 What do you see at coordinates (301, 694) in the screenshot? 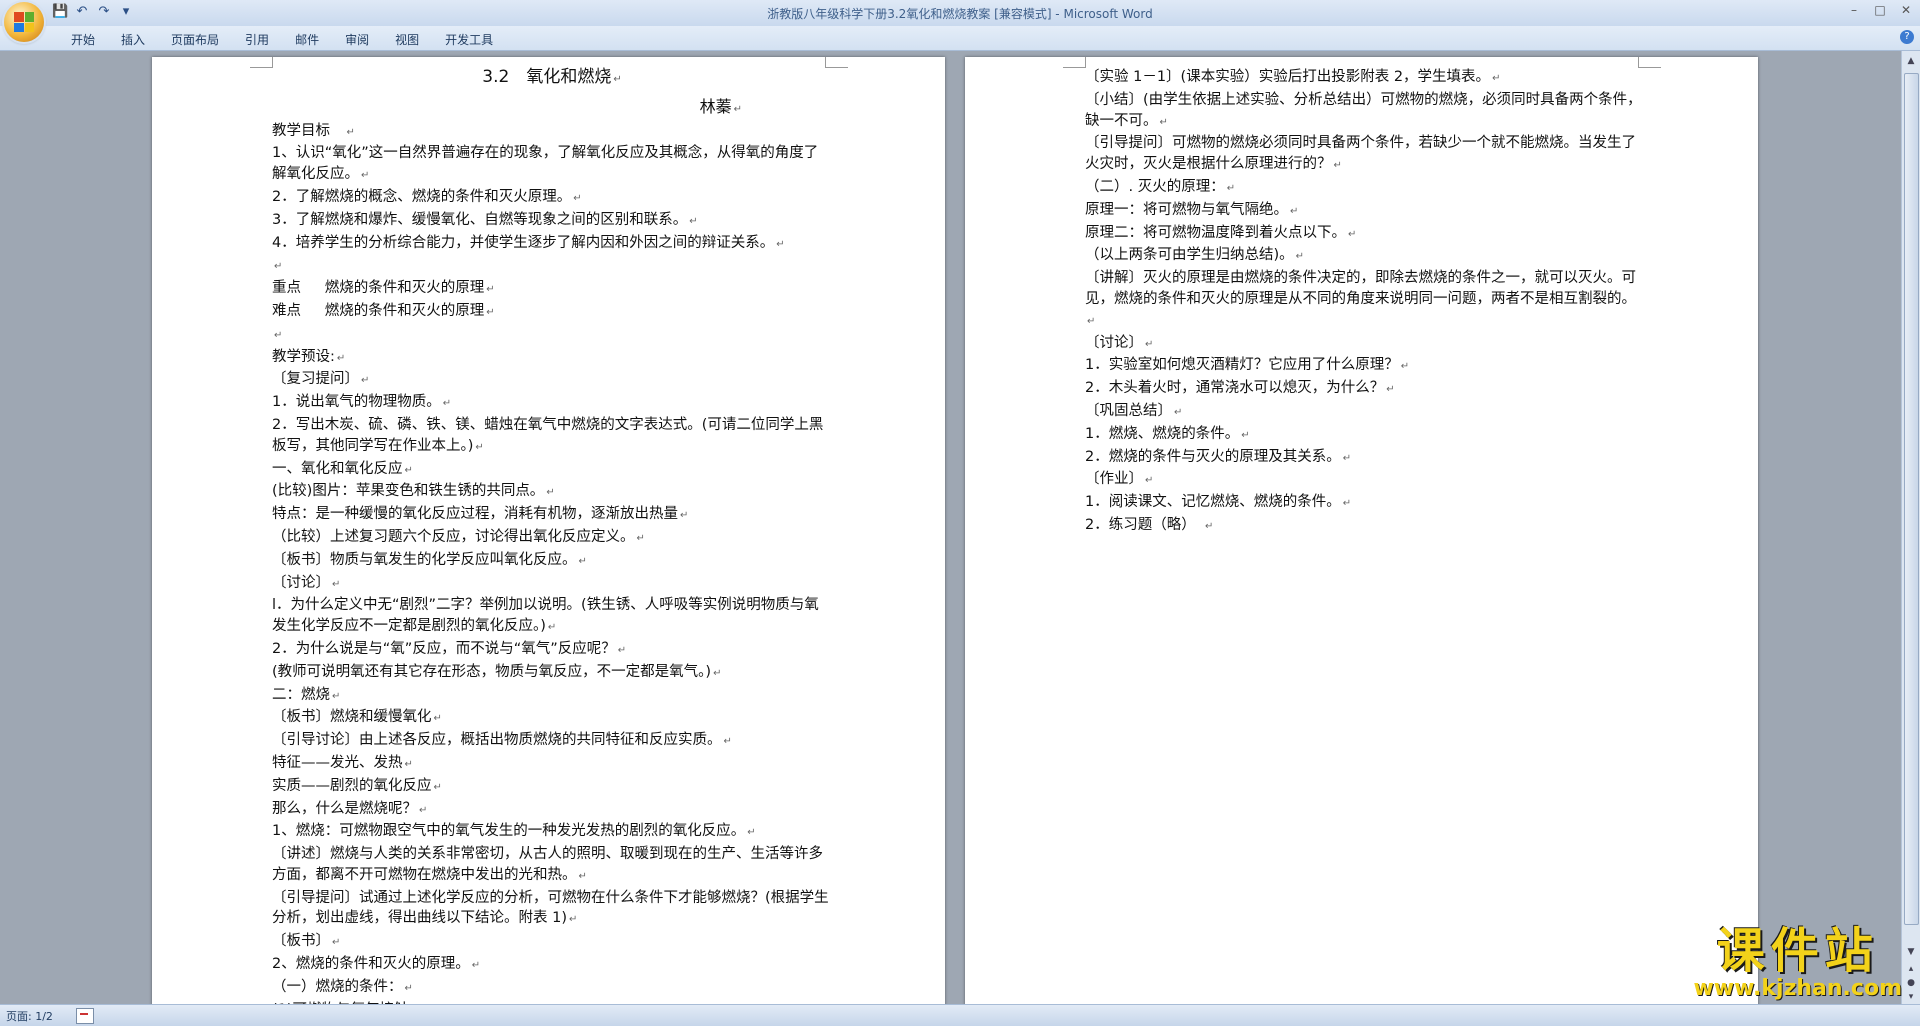
I see `paragraph-text: 二：燃烧` at bounding box center [301, 694].